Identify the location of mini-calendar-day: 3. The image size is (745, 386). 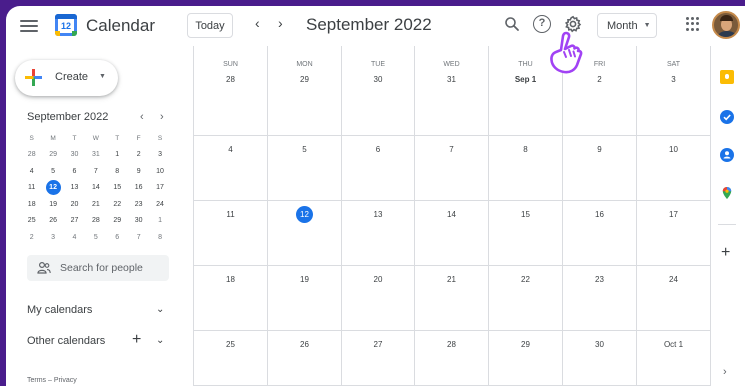
(52, 237).